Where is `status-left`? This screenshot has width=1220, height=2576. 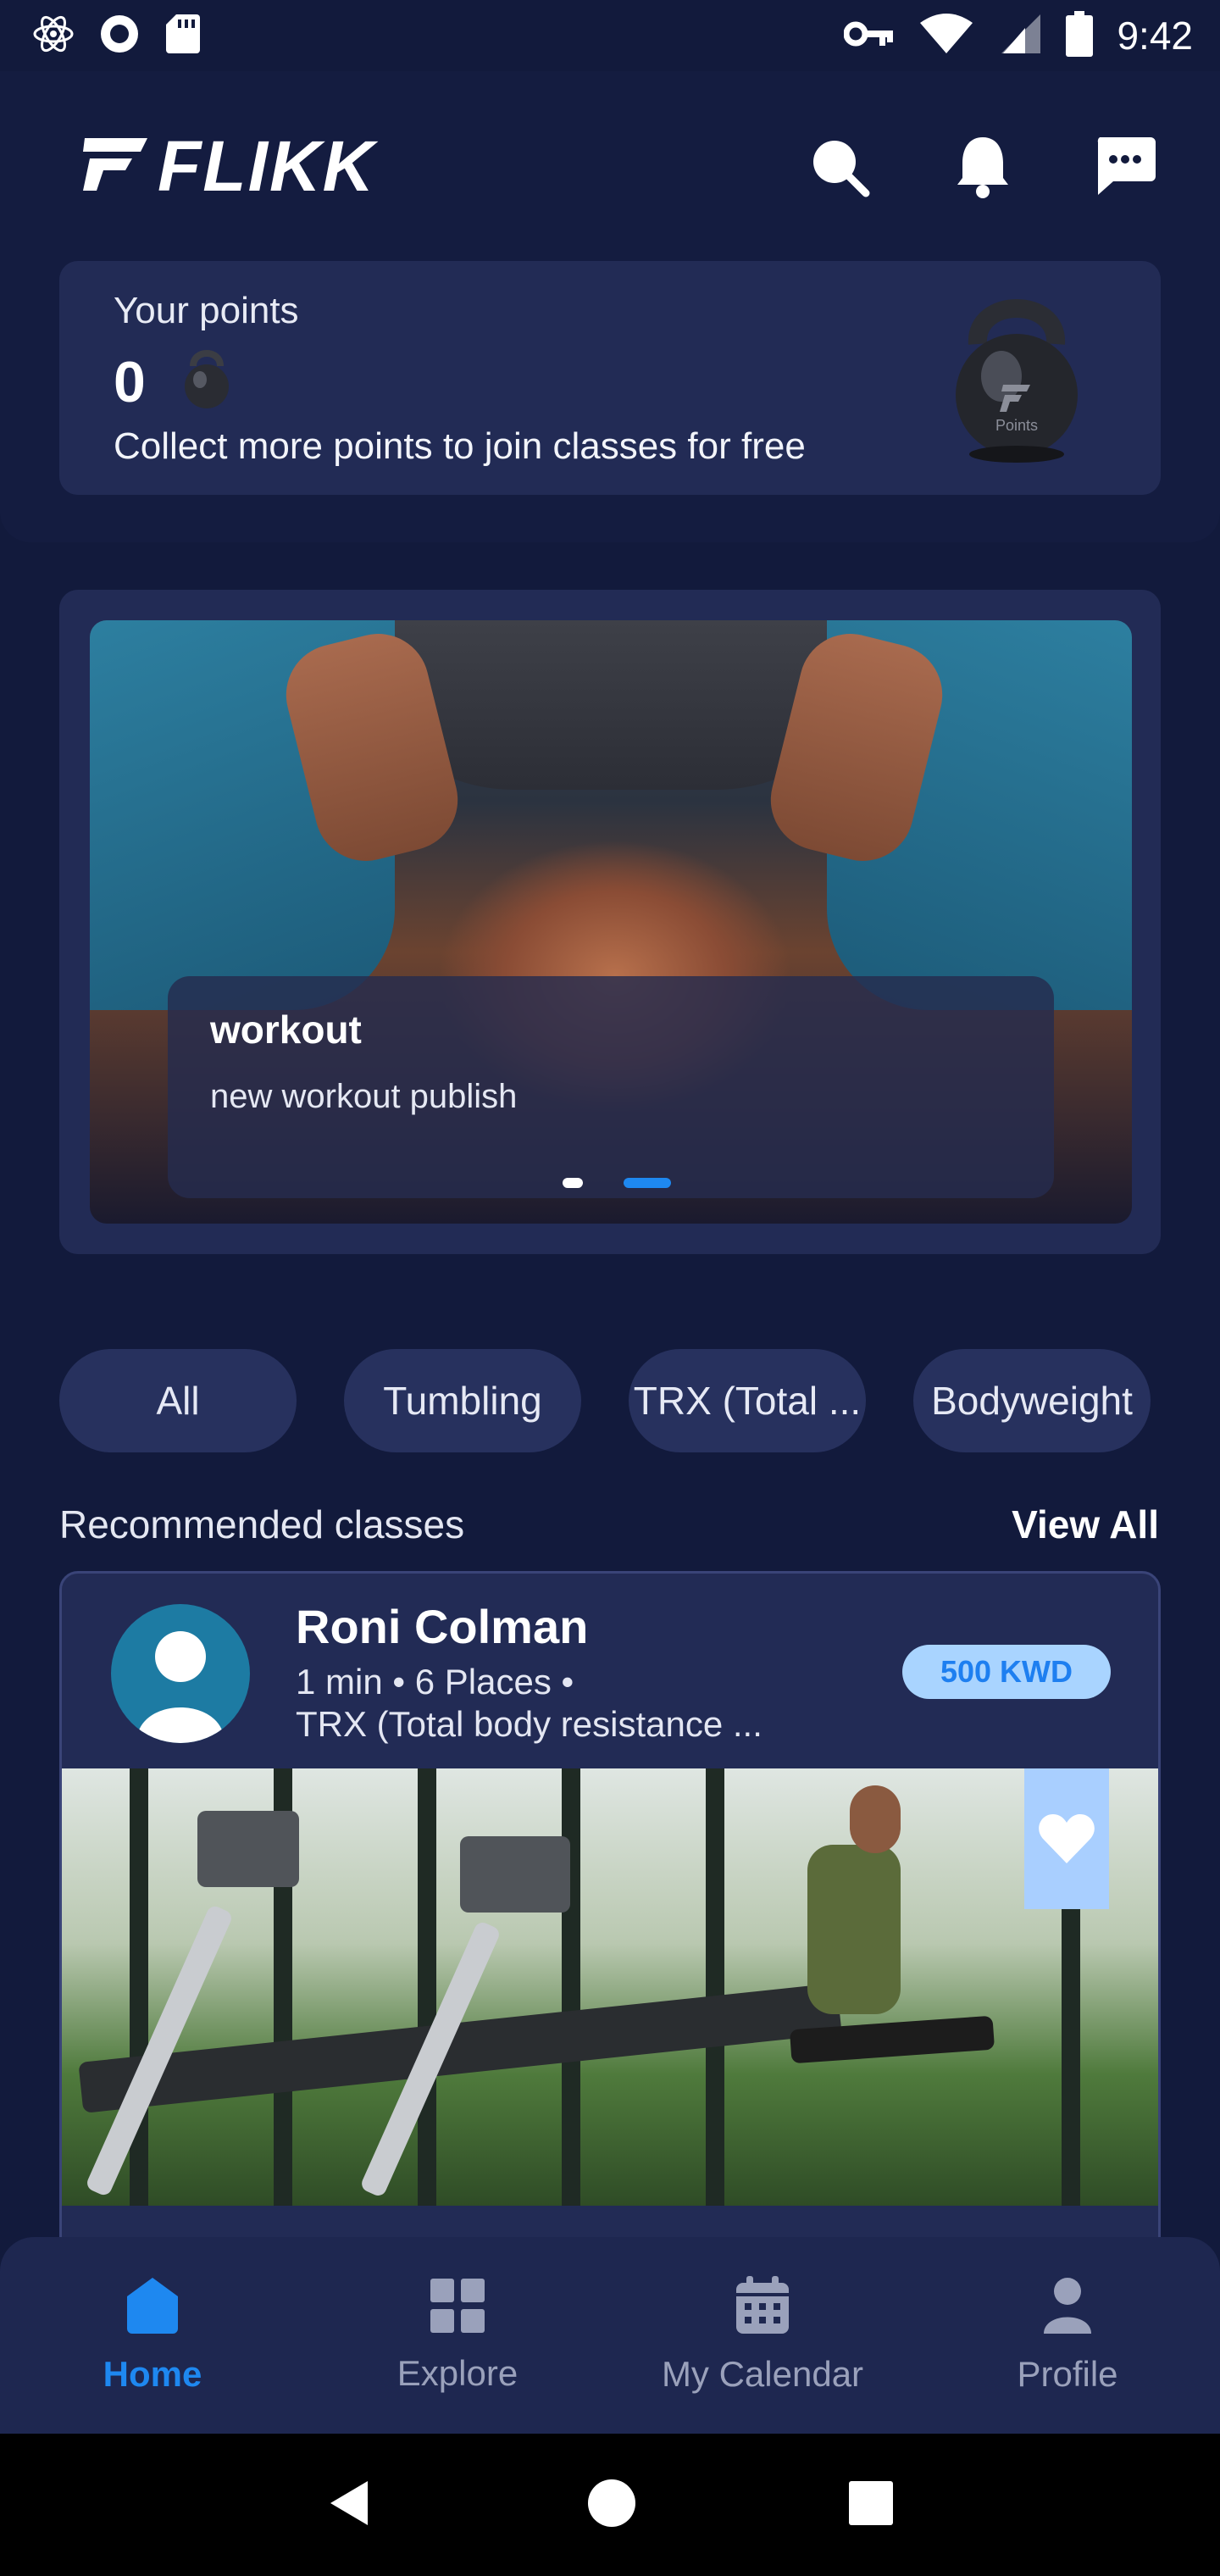
status-left is located at coordinates (117, 36).